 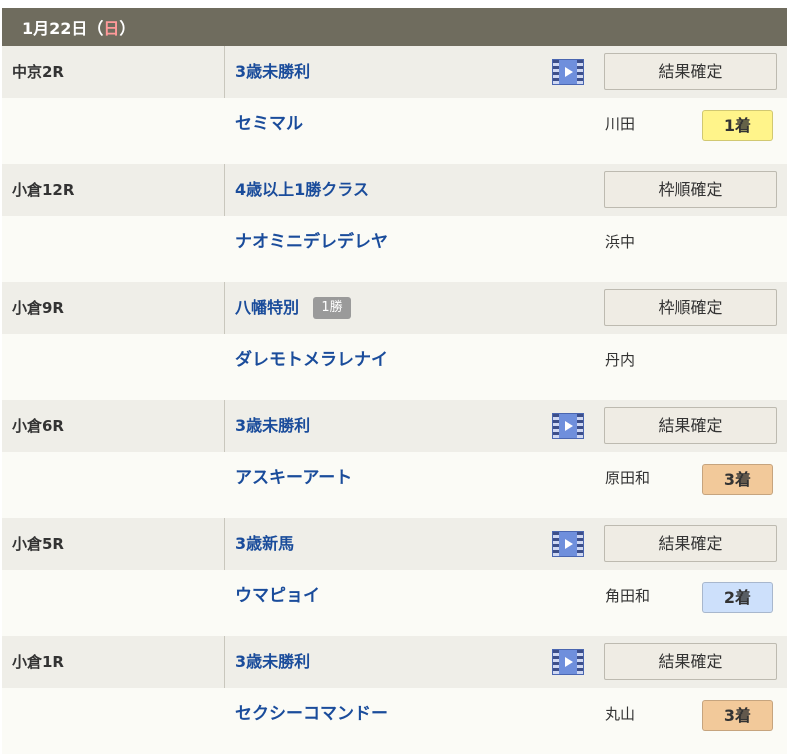 I want to click on race-row: 小倉5R 3歳新馬 結果確定, so click(x=394, y=544).